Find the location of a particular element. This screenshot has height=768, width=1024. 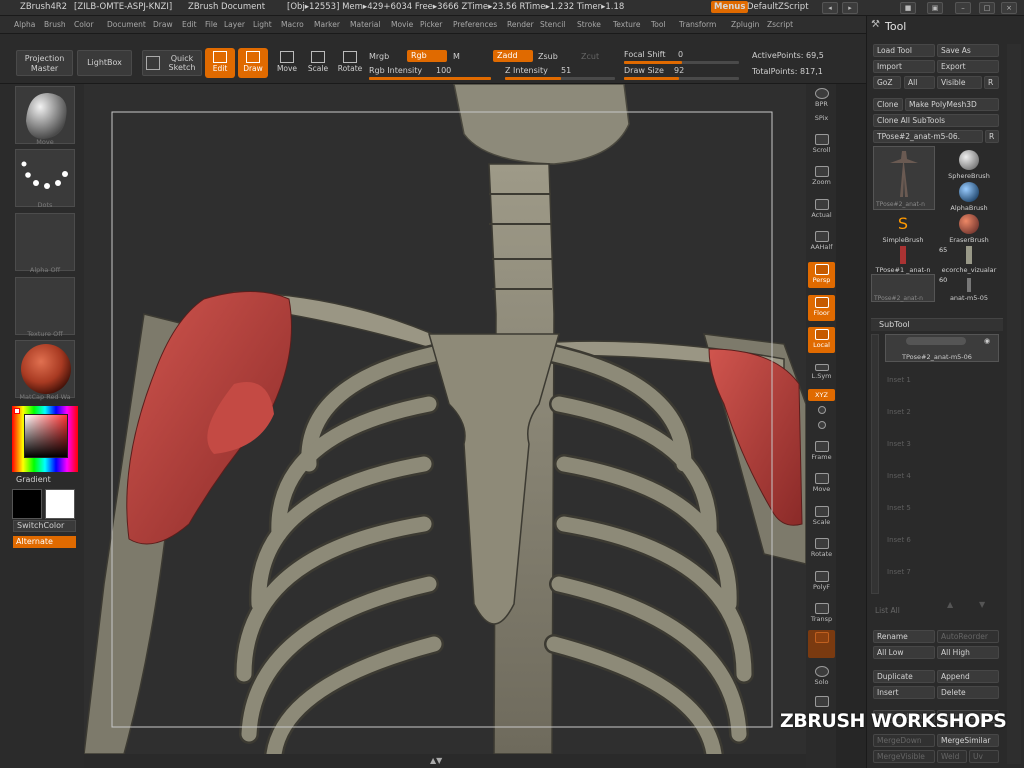

collapse-arrow-icon: ▲▼ is located at coordinates (436, 760).